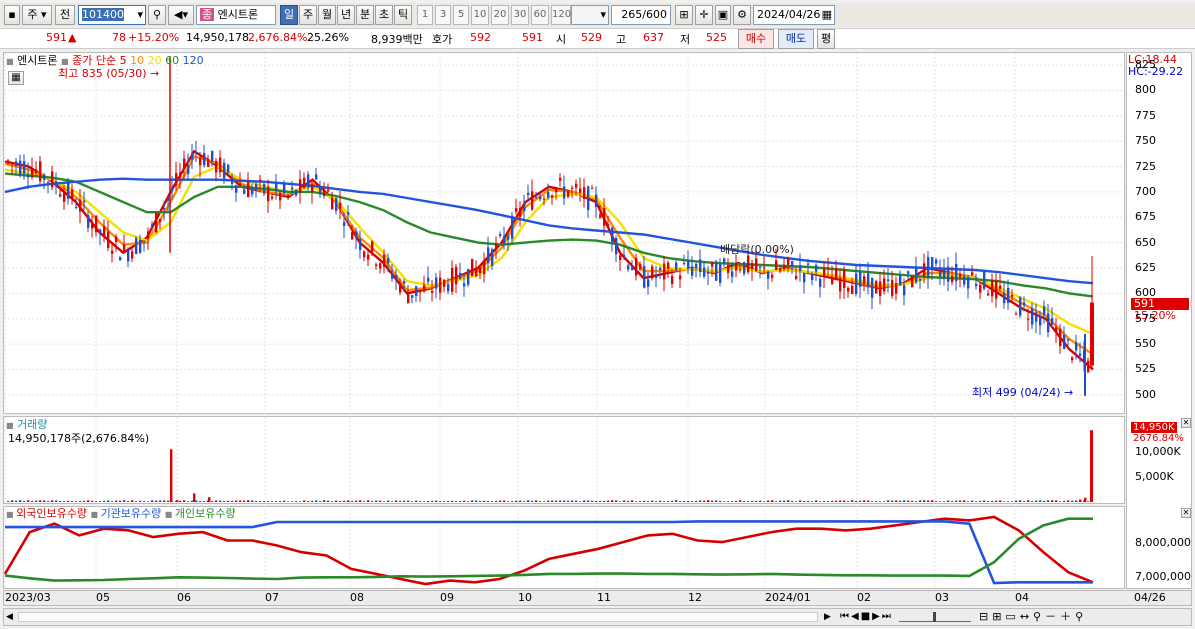  Describe the element at coordinates (604, 597) in the screenshot. I see `x-label-7: 11` at that location.